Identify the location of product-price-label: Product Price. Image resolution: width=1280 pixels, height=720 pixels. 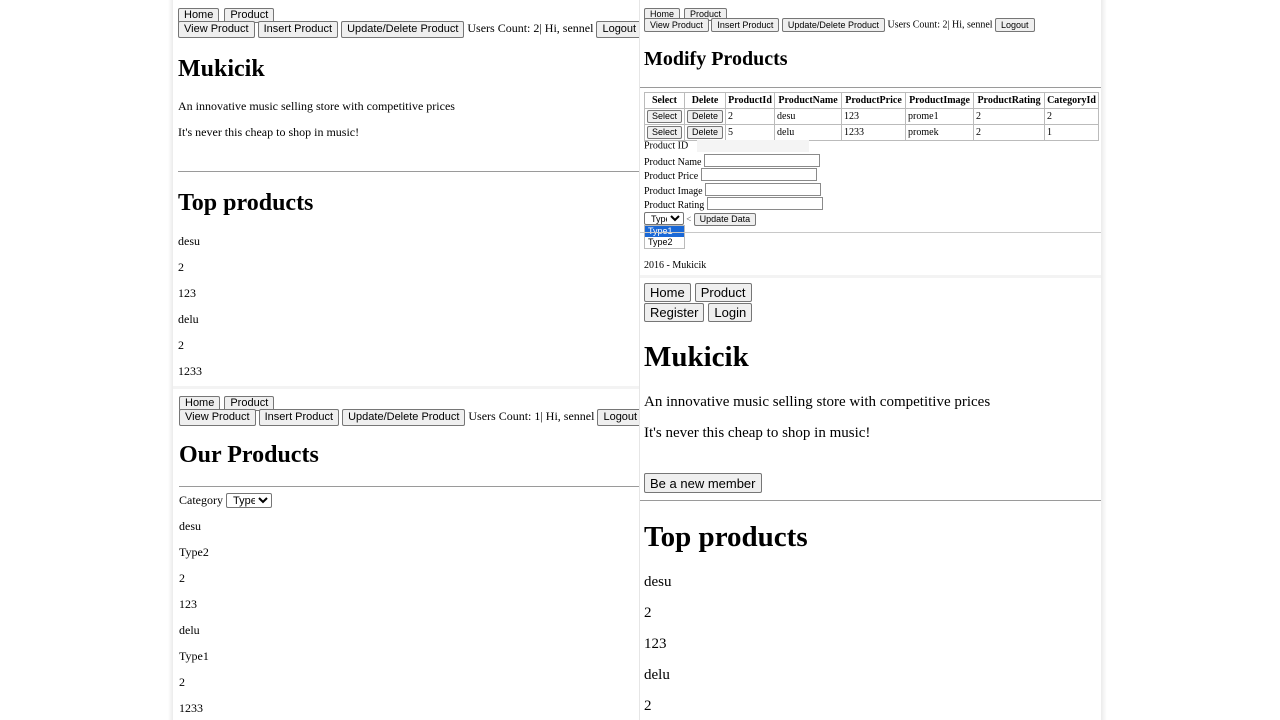
(671, 176).